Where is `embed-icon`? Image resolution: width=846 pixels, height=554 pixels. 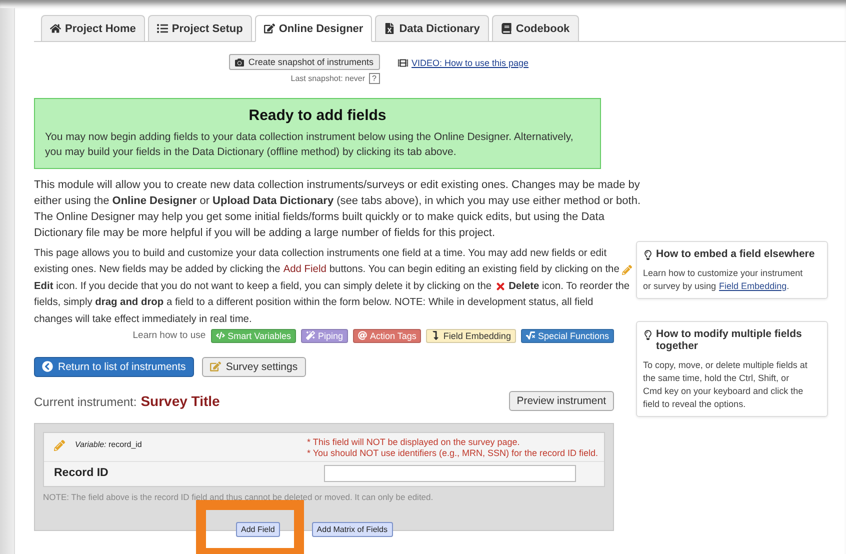
embed-icon is located at coordinates (435, 335).